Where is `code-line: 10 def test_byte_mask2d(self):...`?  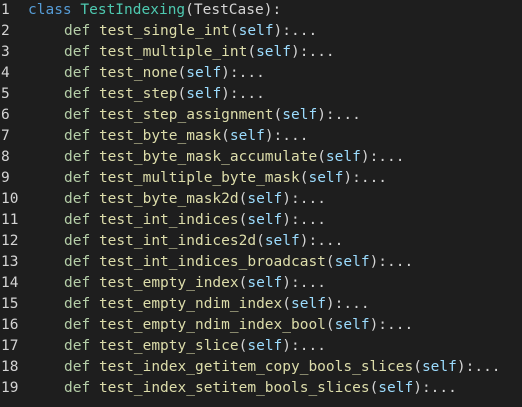 code-line: 10 def test_byte_mask2d(self):... is located at coordinates (261, 199).